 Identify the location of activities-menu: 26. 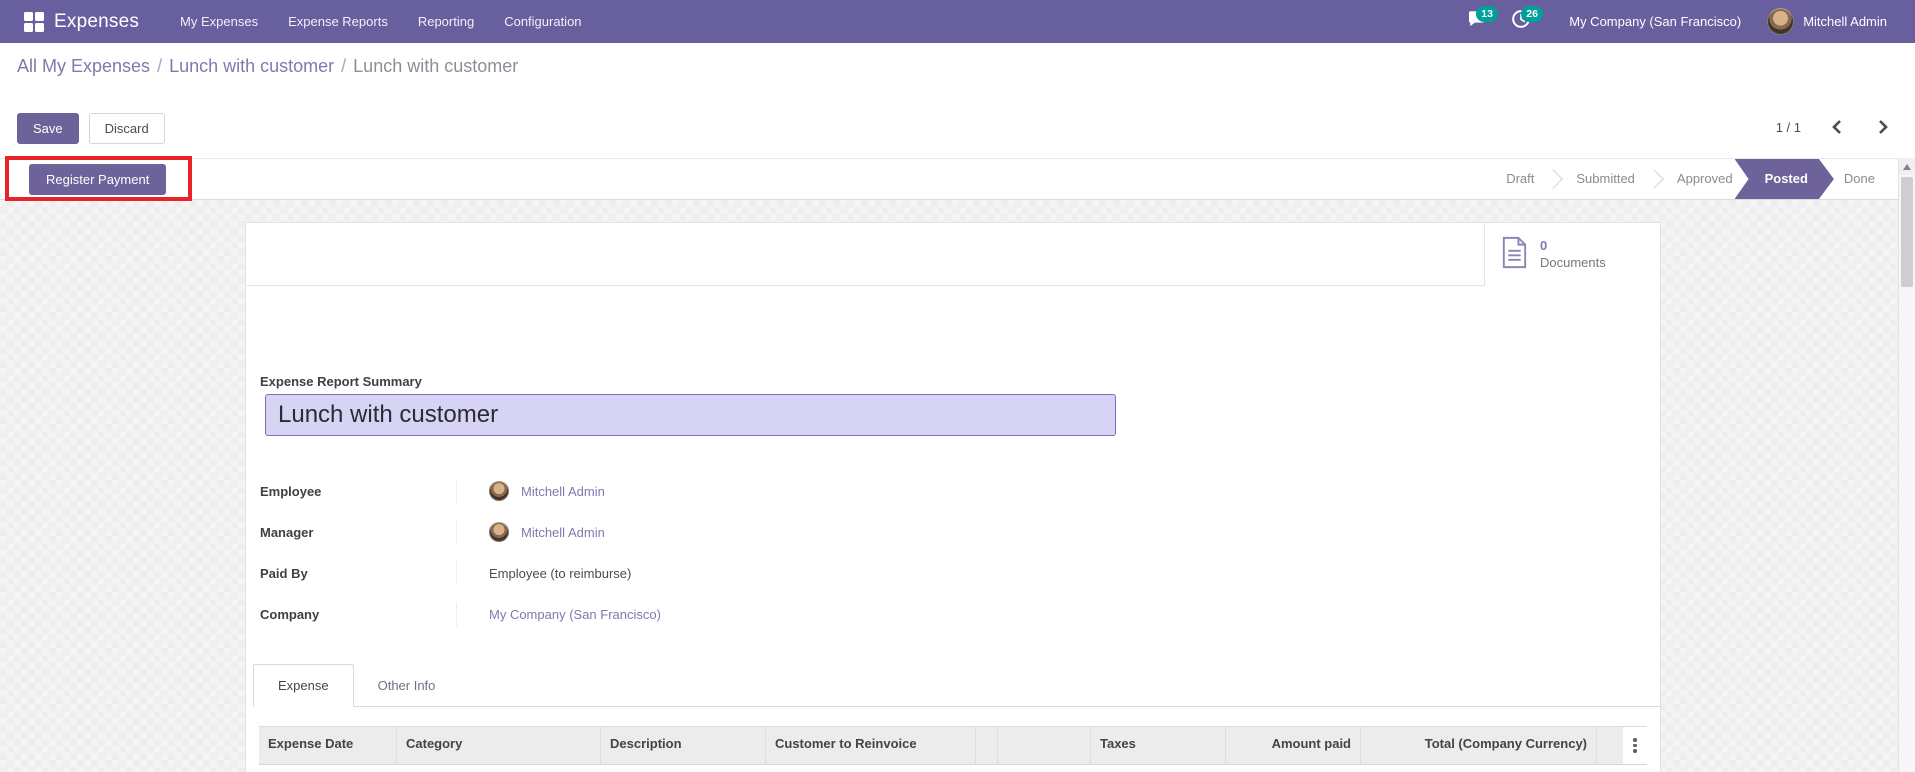
(1521, 21).